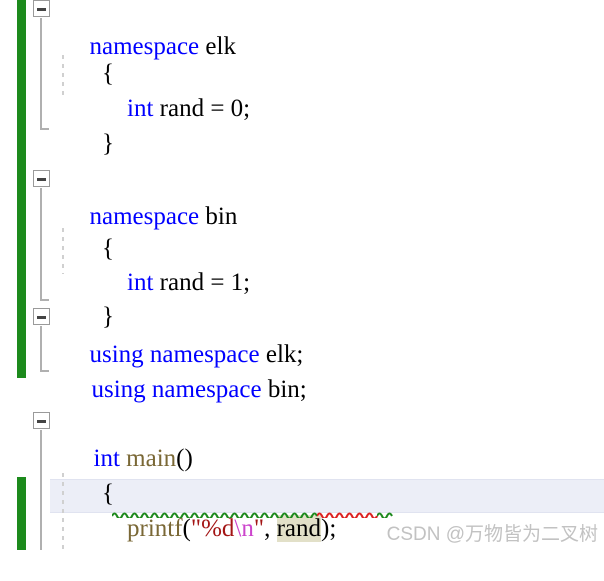 This screenshot has height=581, width=604. Describe the element at coordinates (298, 528) in the screenshot. I see `token-highlighted-identifier: rand` at that location.